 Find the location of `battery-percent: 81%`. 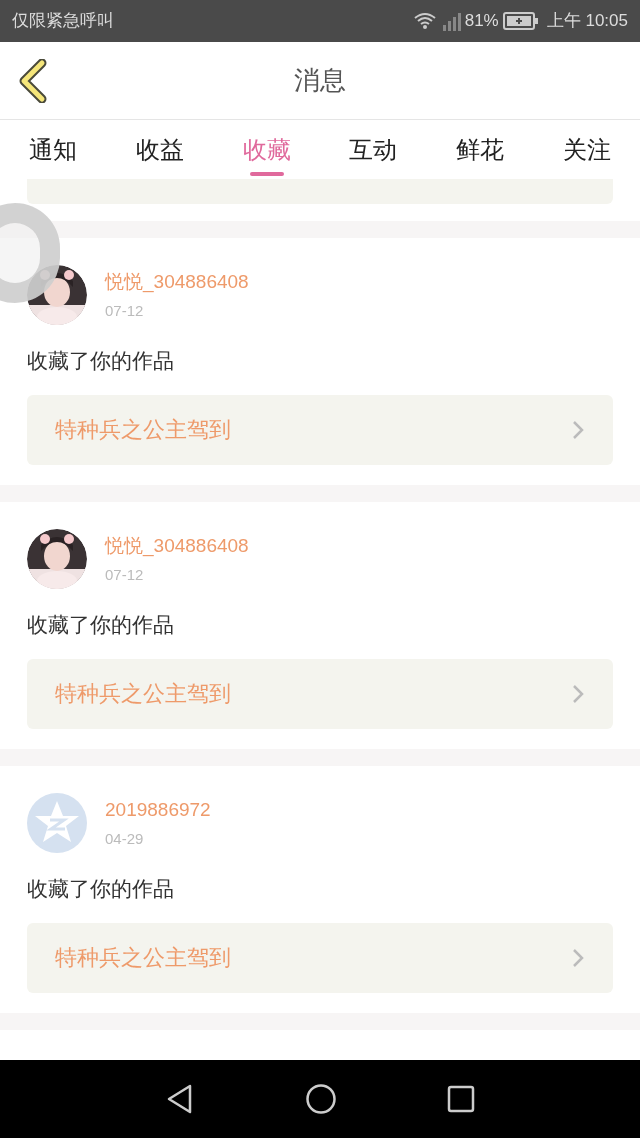

battery-percent: 81% is located at coordinates (481, 21).